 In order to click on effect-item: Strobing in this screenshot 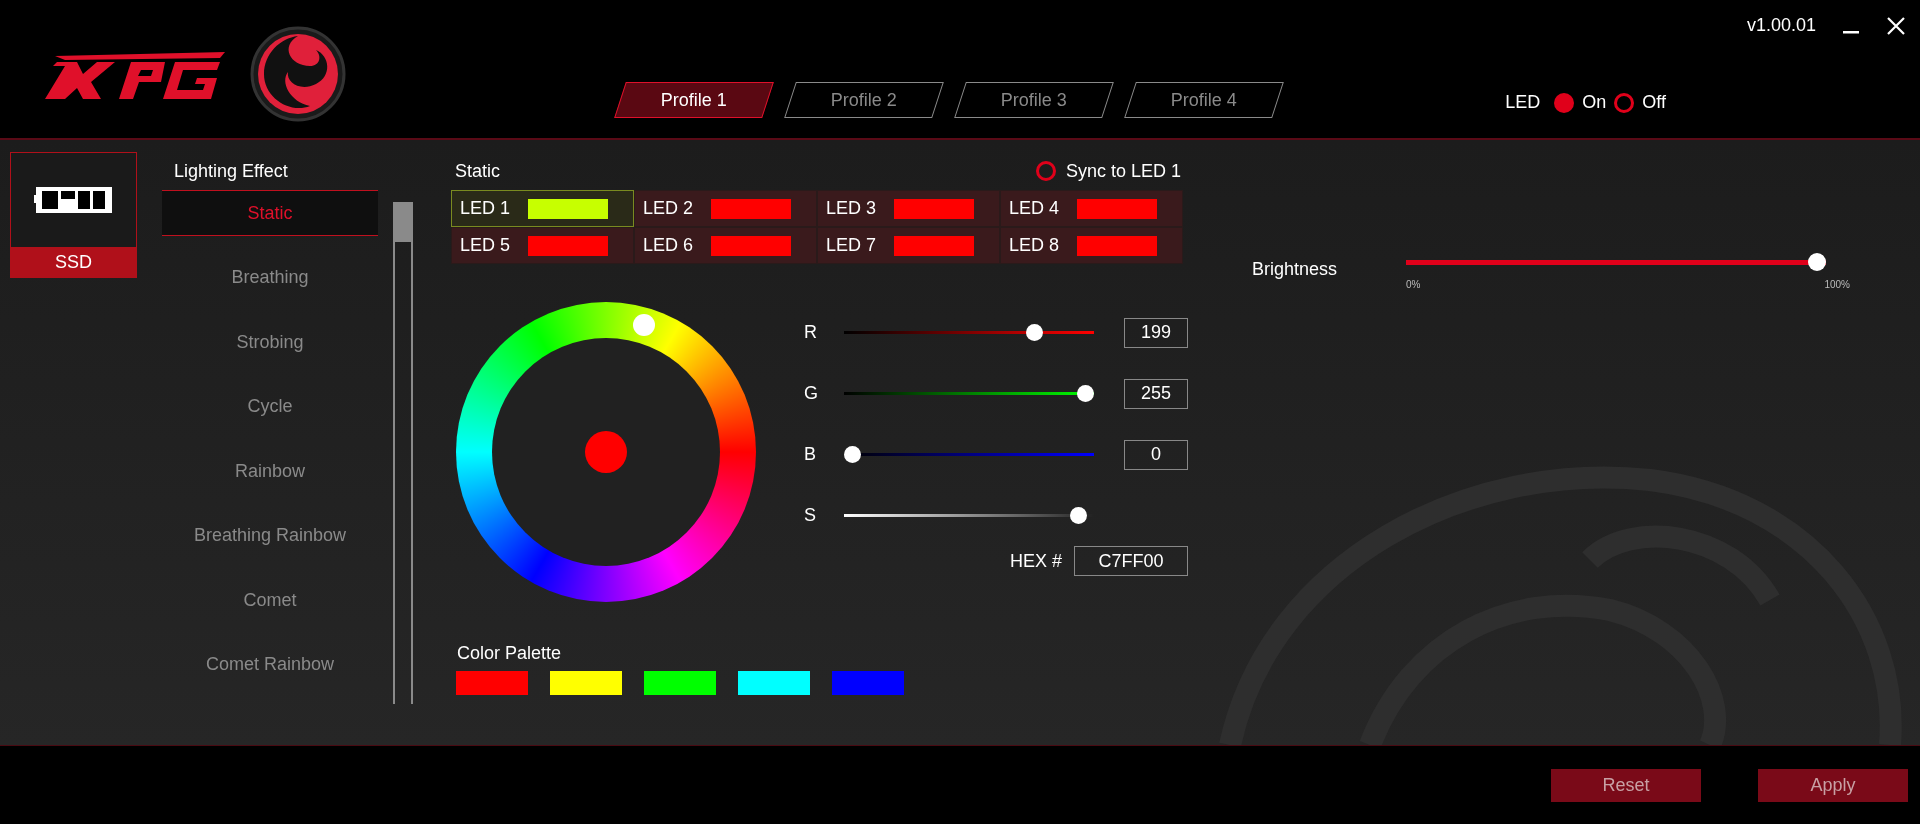, I will do `click(270, 342)`.